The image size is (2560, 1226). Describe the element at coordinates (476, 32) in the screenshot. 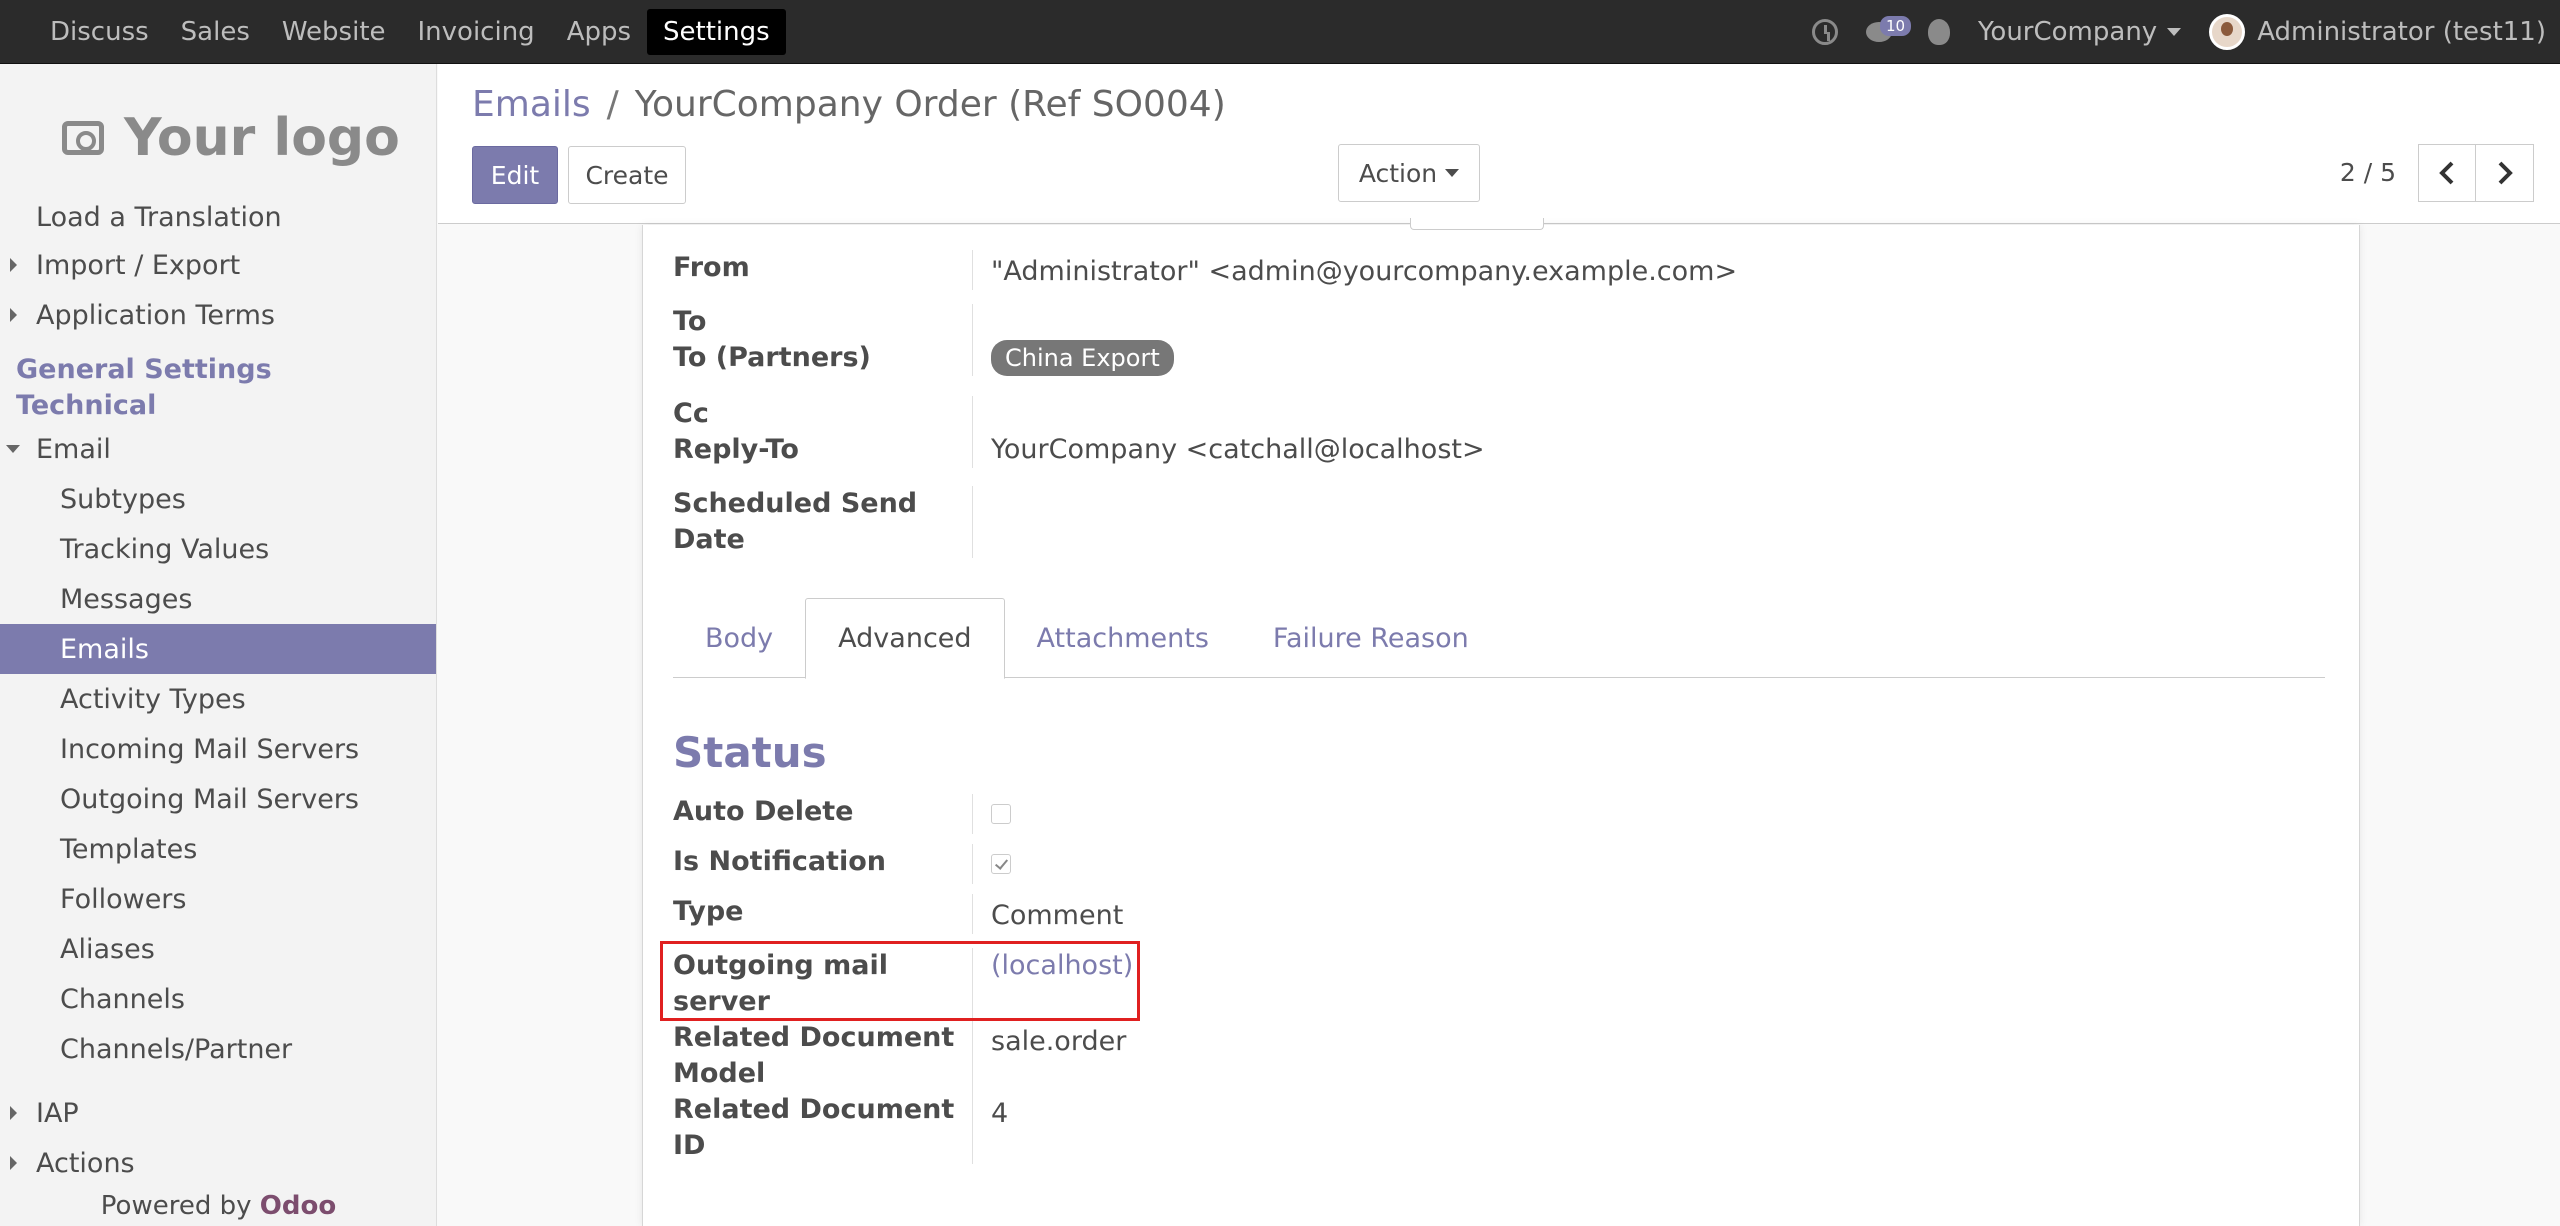

I see `menu-invoicing: Invoicing` at that location.